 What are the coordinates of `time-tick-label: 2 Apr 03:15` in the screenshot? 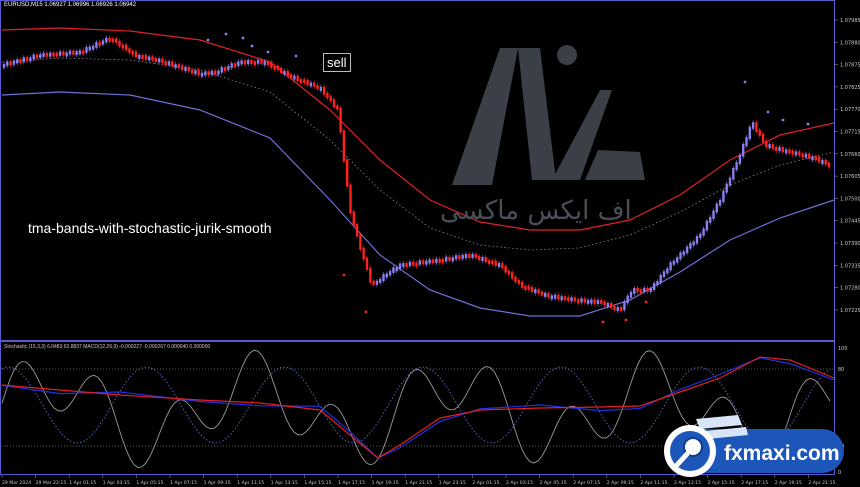 It's located at (519, 483).